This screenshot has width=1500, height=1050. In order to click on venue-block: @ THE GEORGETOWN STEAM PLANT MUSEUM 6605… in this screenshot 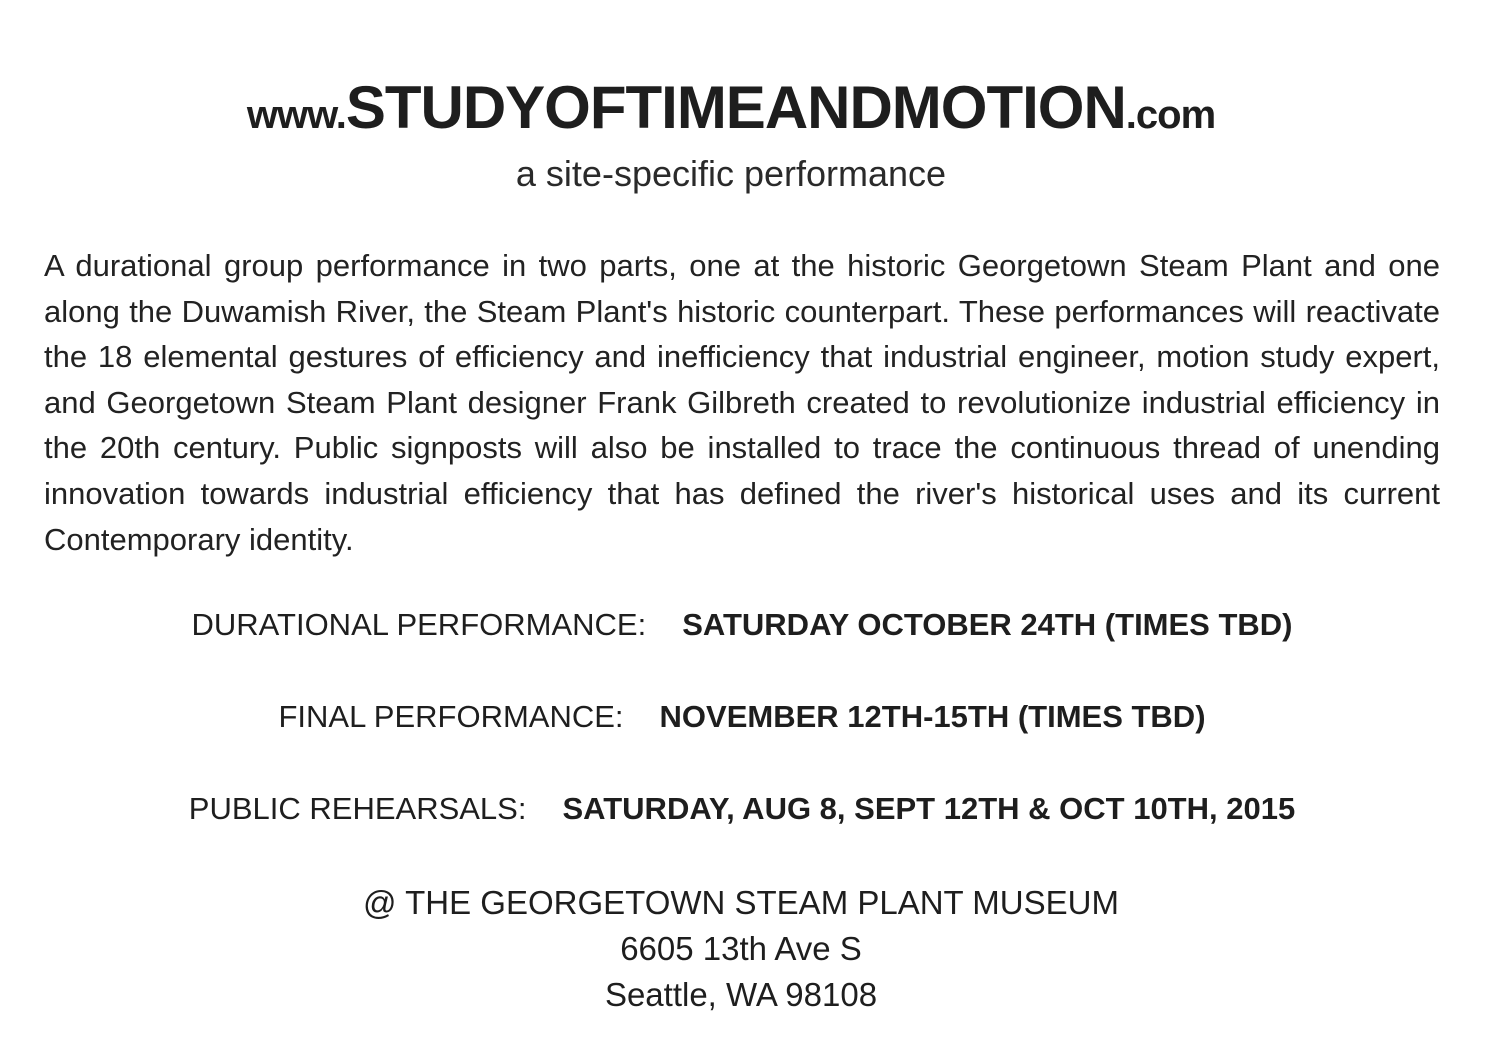, I will do `click(741, 949)`.